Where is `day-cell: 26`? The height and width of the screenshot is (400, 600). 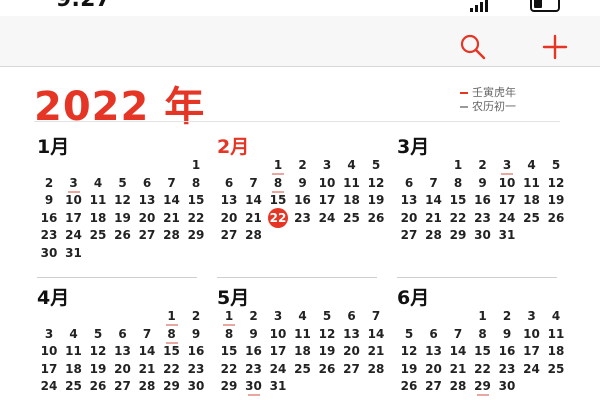
day-cell: 26 is located at coordinates (98, 386).